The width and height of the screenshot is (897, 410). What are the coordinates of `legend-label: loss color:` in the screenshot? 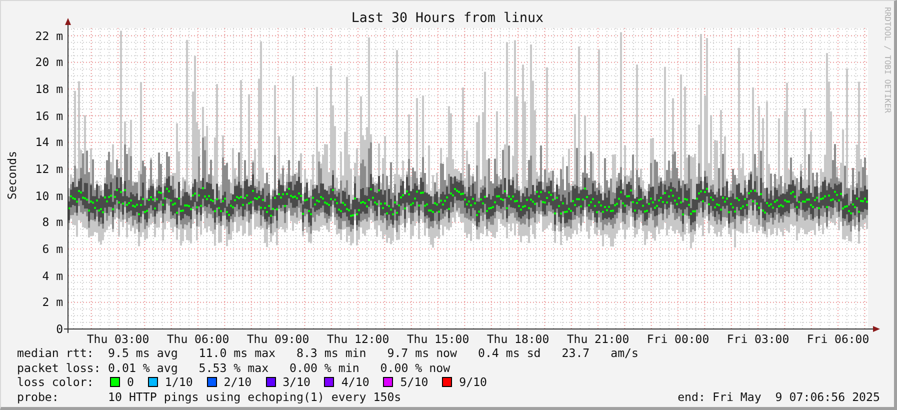 It's located at (56, 382).